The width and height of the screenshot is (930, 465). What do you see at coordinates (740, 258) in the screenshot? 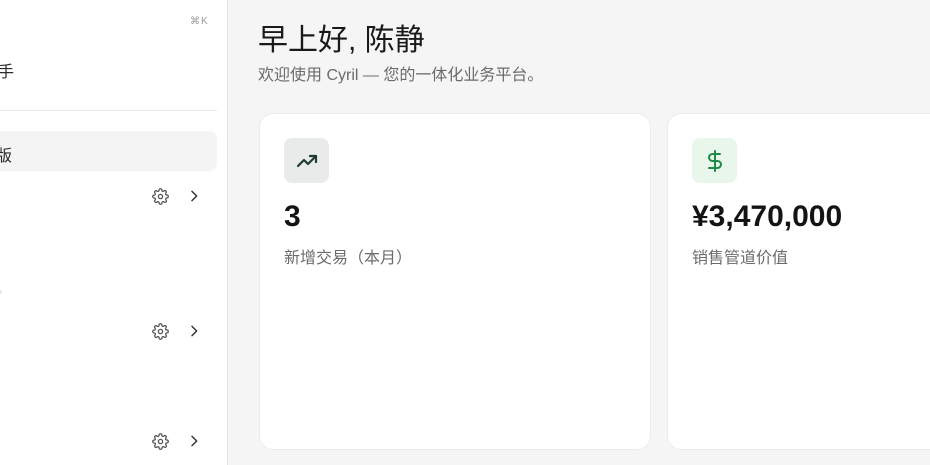
I see `stat-label: 销售管道价值` at bounding box center [740, 258].